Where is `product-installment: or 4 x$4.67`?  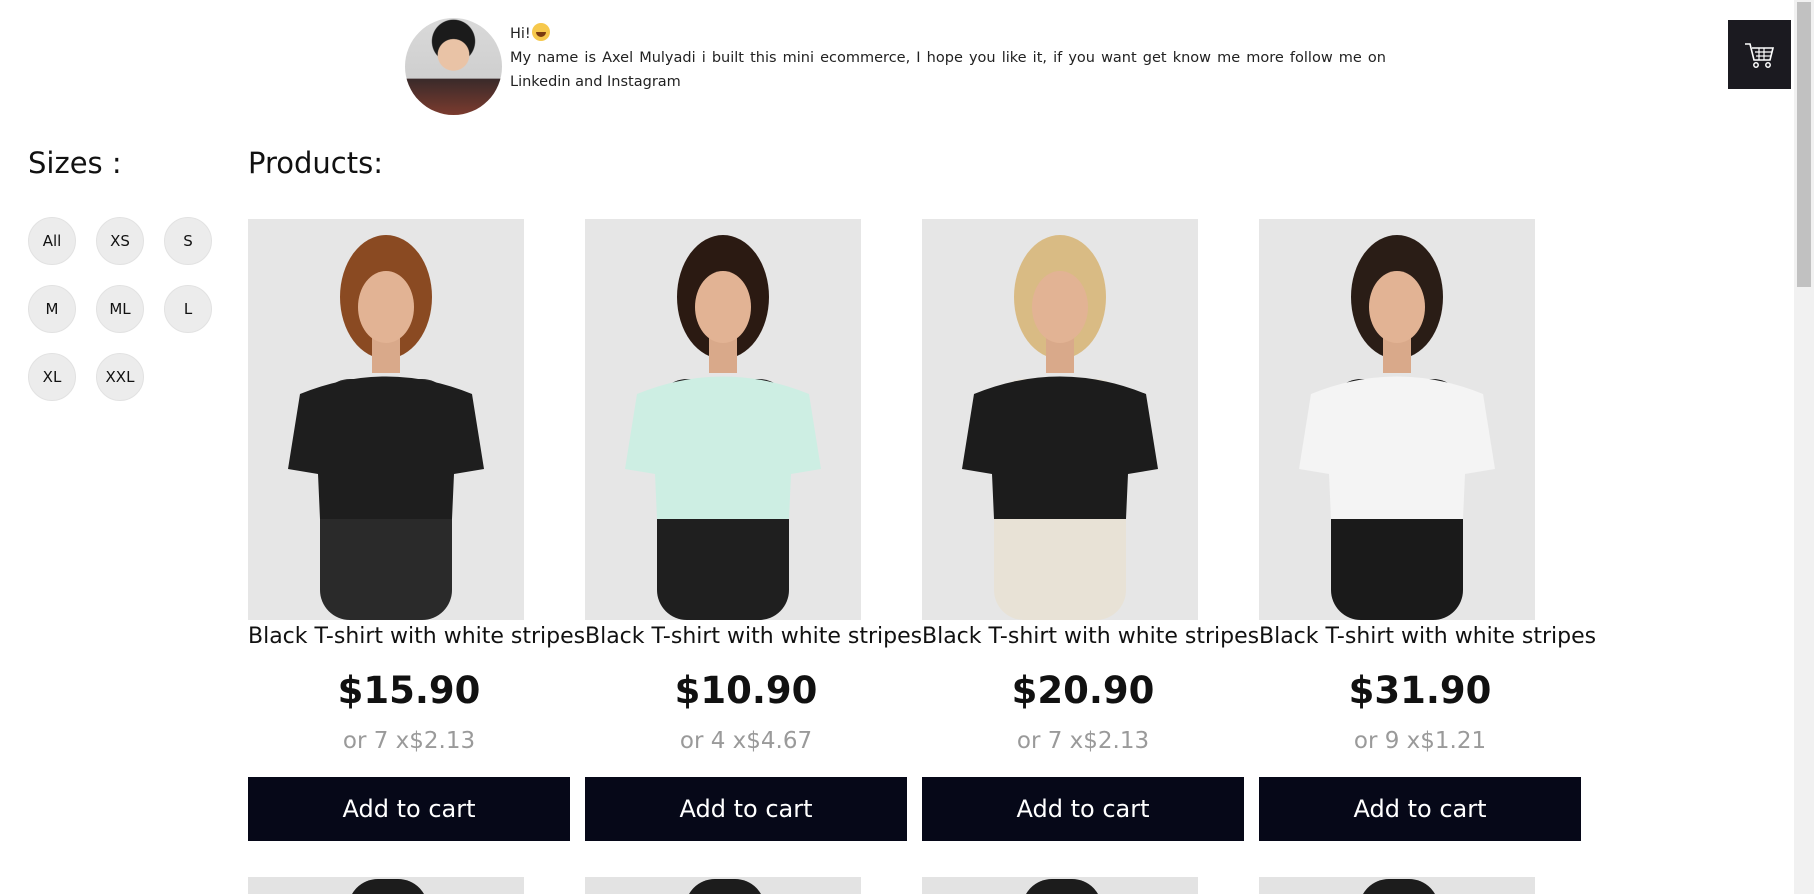 product-installment: or 4 x$4.67 is located at coordinates (746, 741).